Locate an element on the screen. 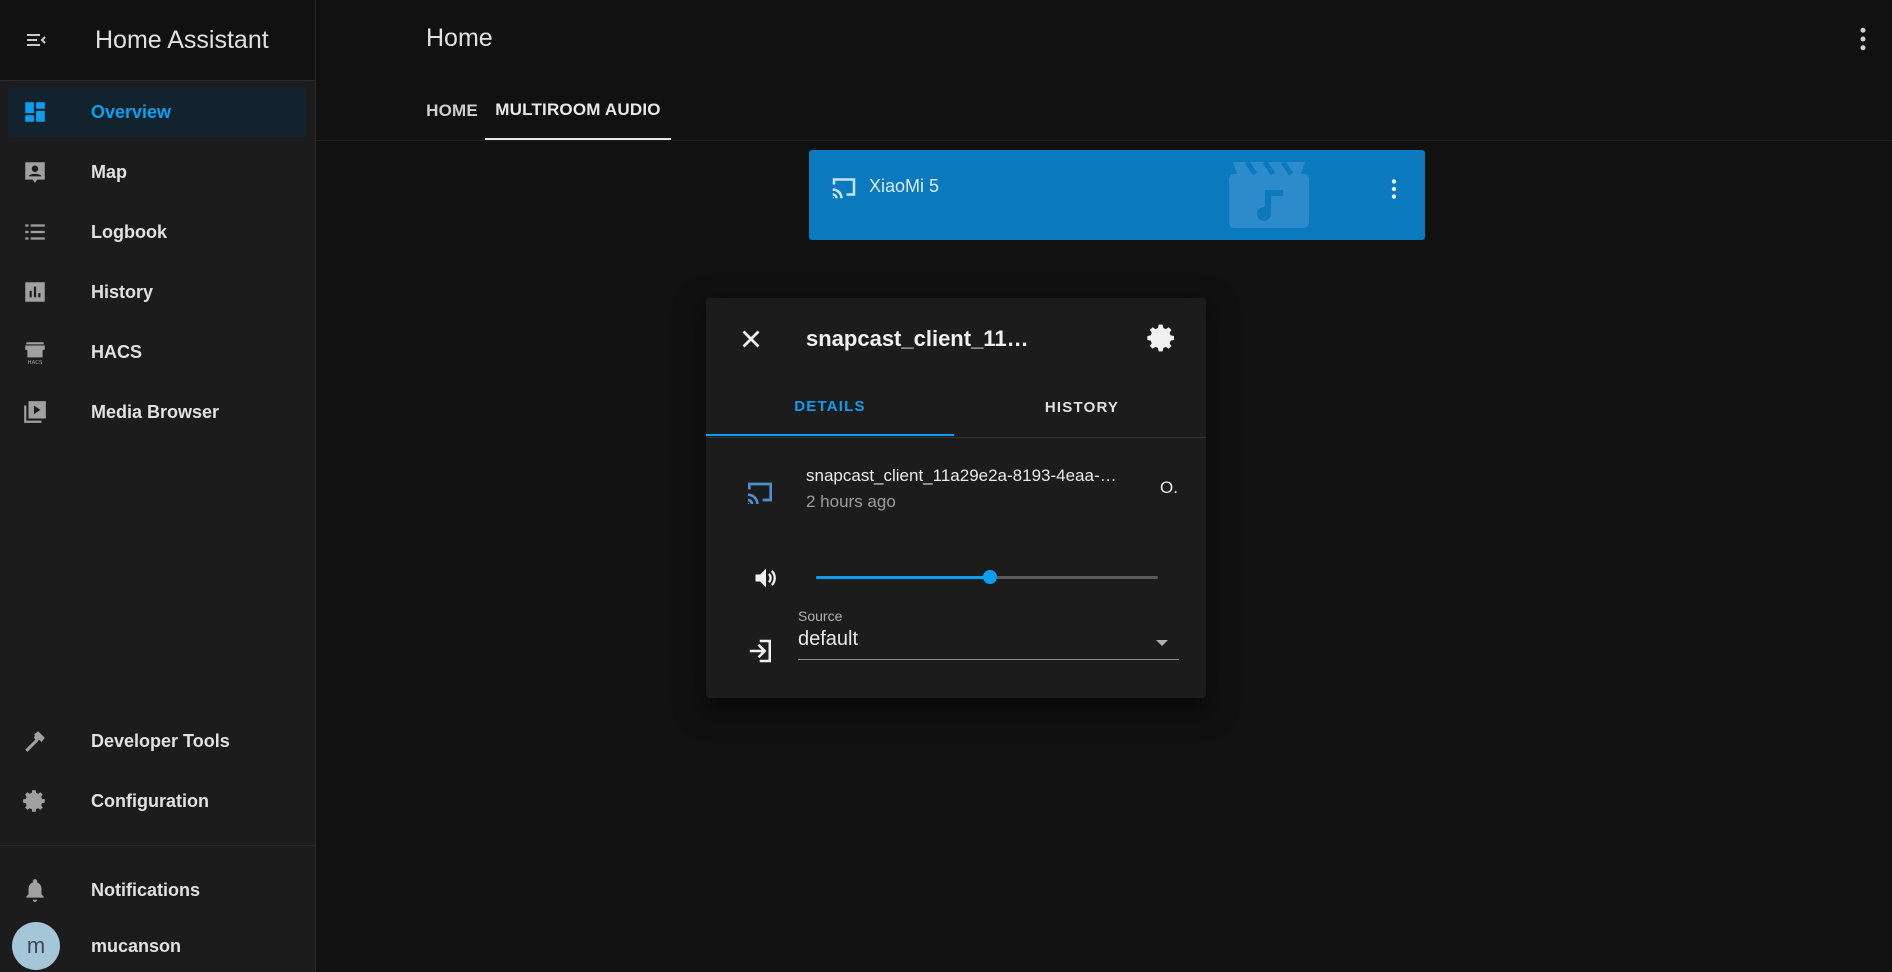 The width and height of the screenshot is (1892, 972). source-label: Source is located at coordinates (820, 616).